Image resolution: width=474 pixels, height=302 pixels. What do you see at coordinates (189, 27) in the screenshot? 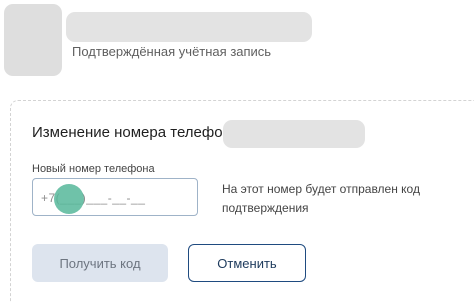
I see `user-name-redacted` at bounding box center [189, 27].